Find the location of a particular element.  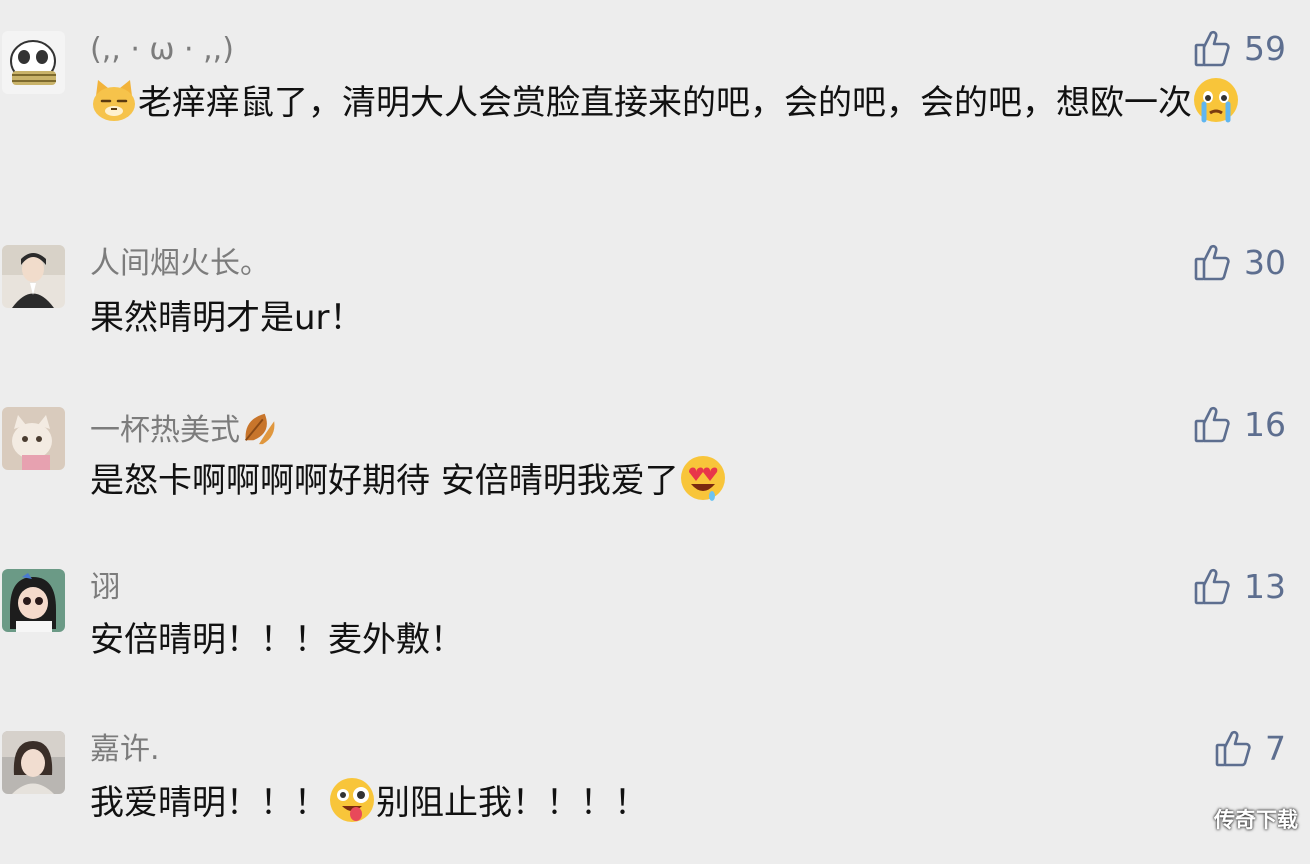

like-count: 59 is located at coordinates (1265, 48).